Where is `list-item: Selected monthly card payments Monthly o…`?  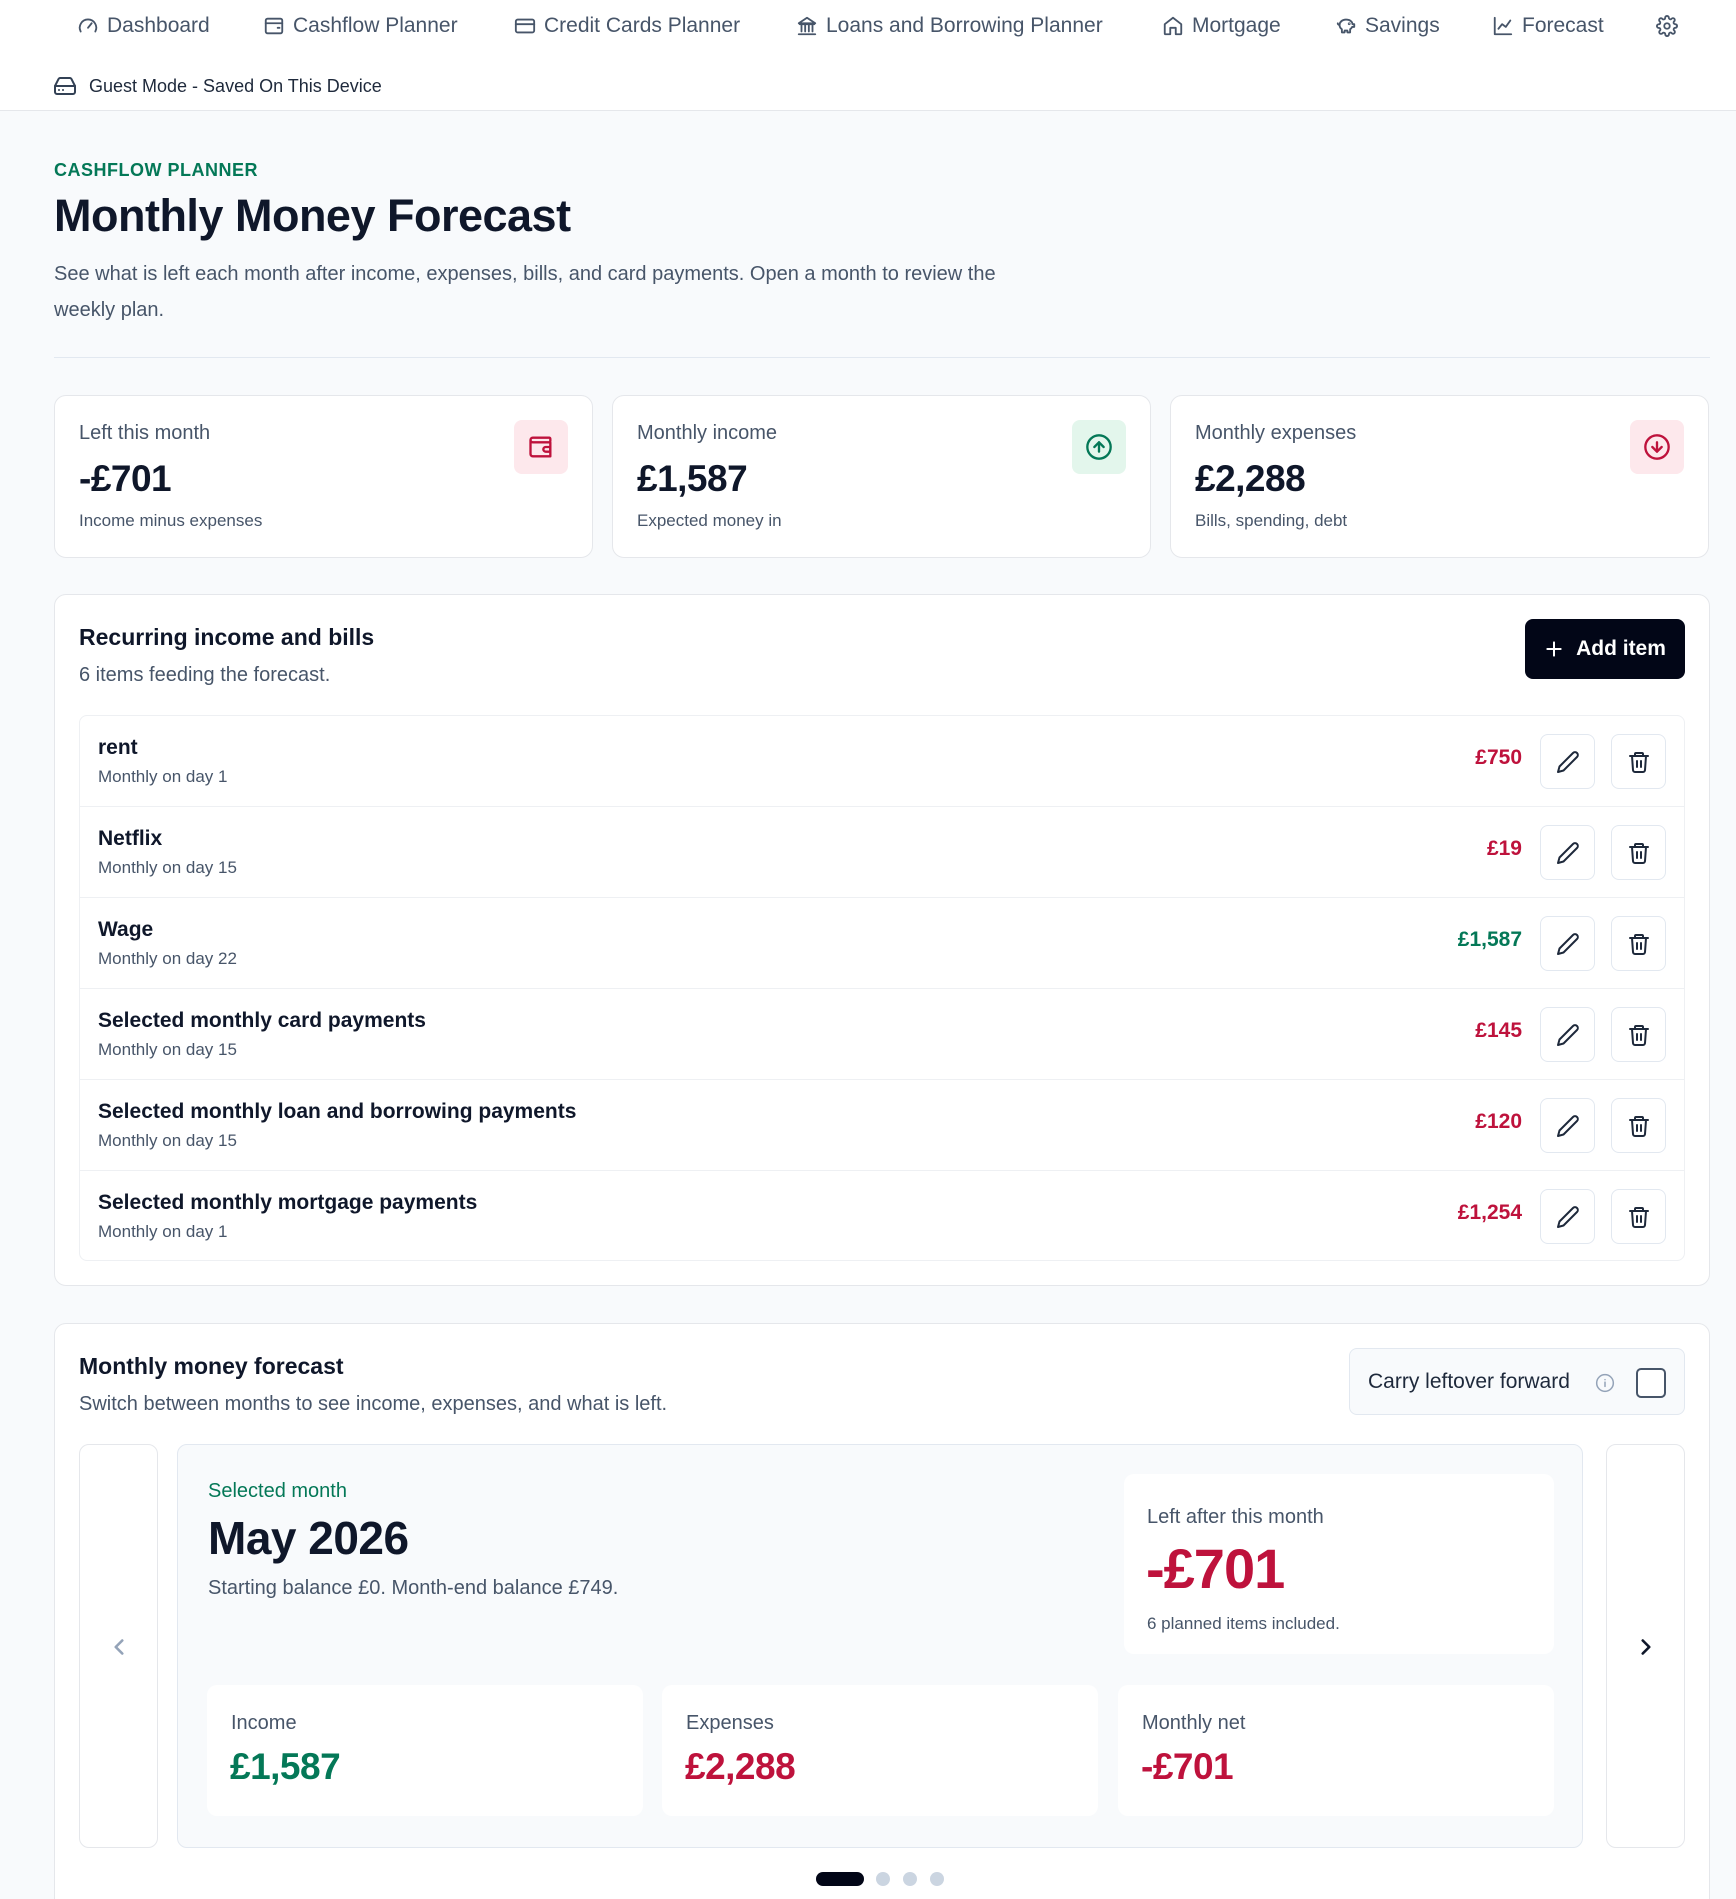
list-item: Selected monthly card payments Monthly o… is located at coordinates (882, 1034).